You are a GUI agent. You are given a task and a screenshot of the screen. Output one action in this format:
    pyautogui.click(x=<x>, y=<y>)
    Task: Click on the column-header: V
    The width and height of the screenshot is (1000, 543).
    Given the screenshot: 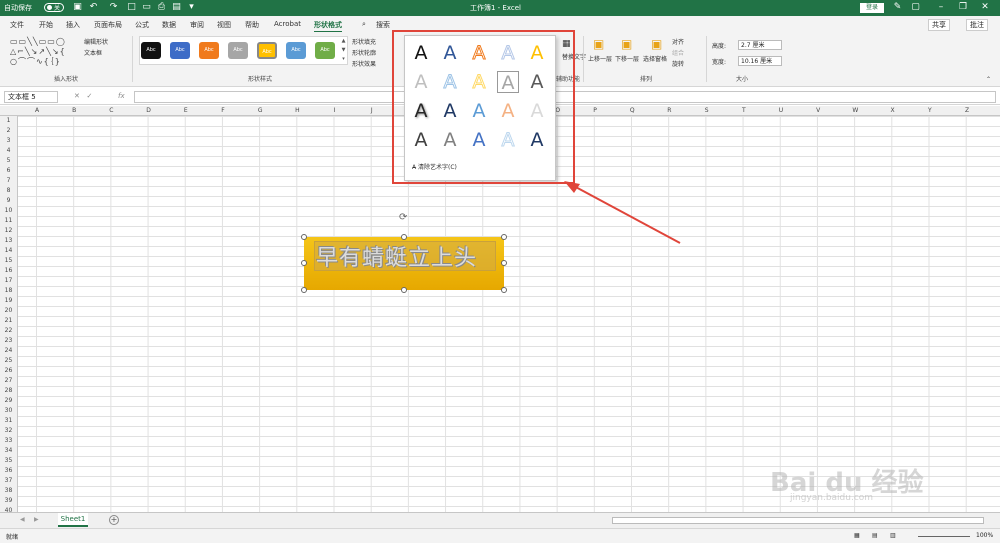 What is the action you would take?
    pyautogui.click(x=818, y=110)
    